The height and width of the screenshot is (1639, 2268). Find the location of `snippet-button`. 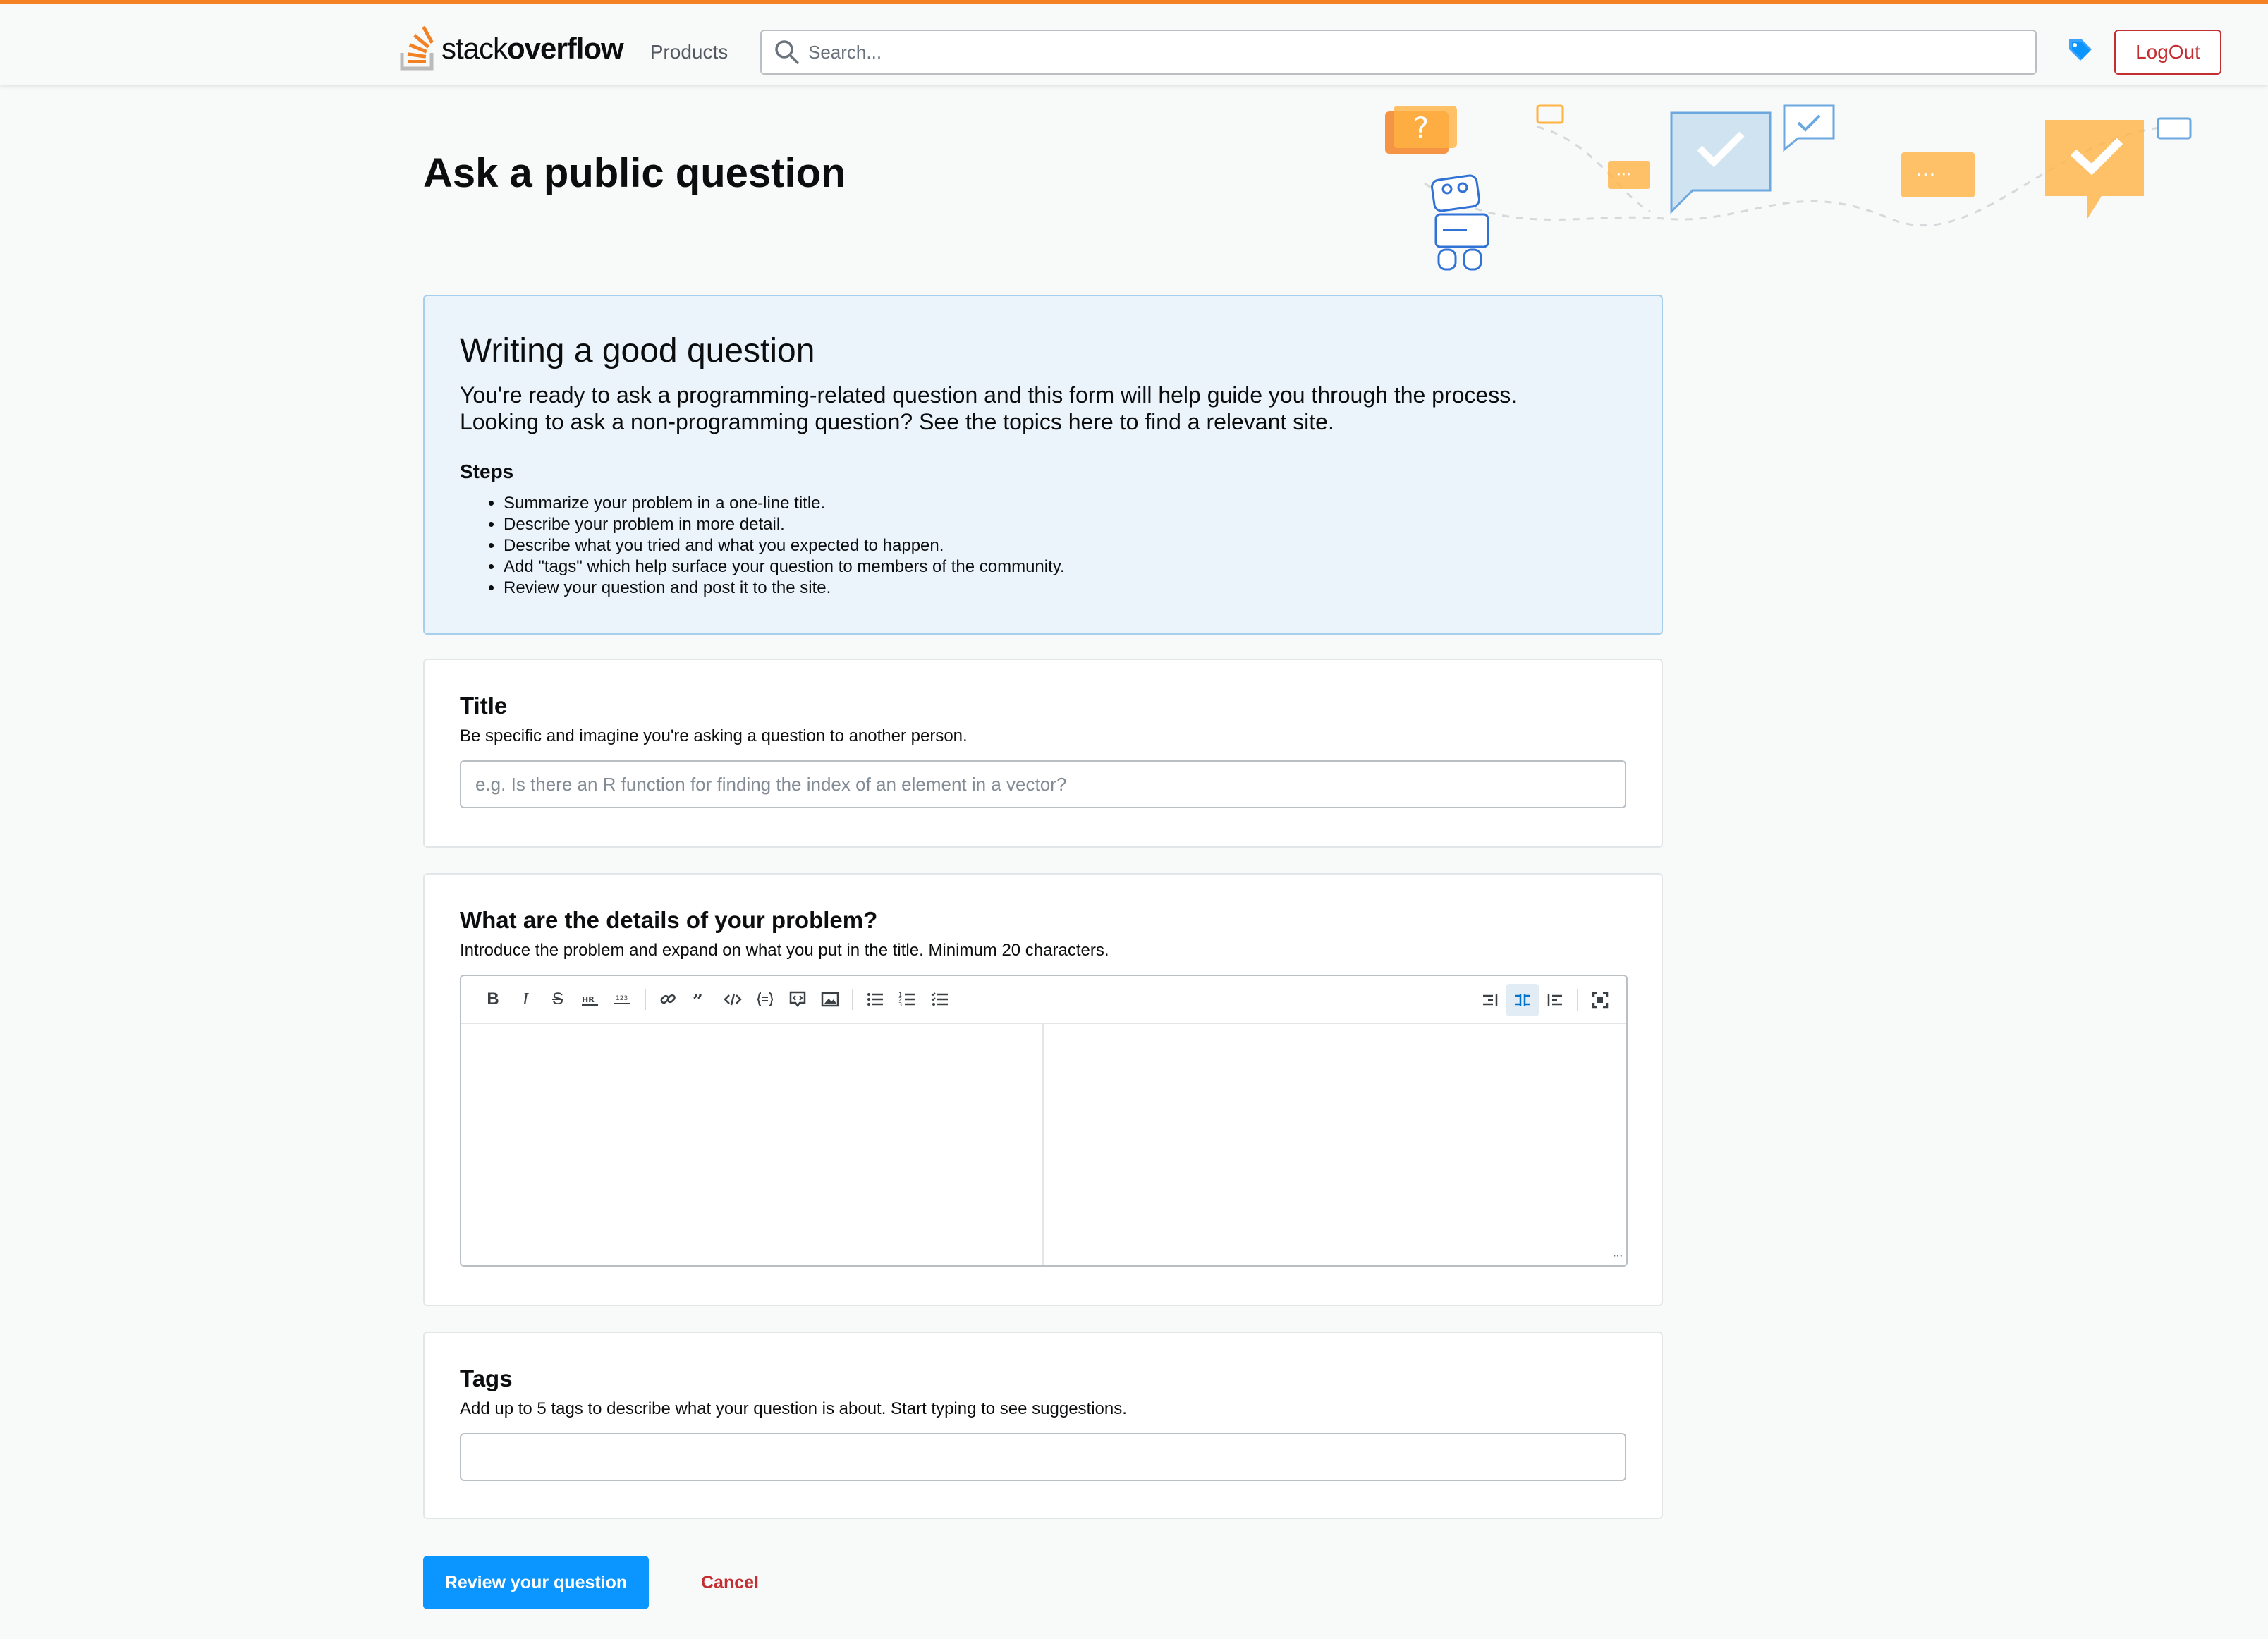

snippet-button is located at coordinates (797, 1000).